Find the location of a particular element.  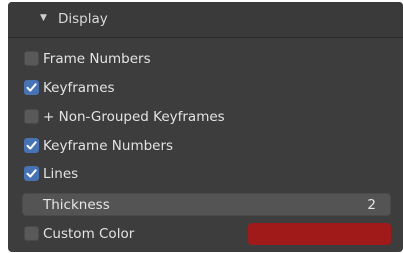

checkbox-keyframes is located at coordinates (31, 87).